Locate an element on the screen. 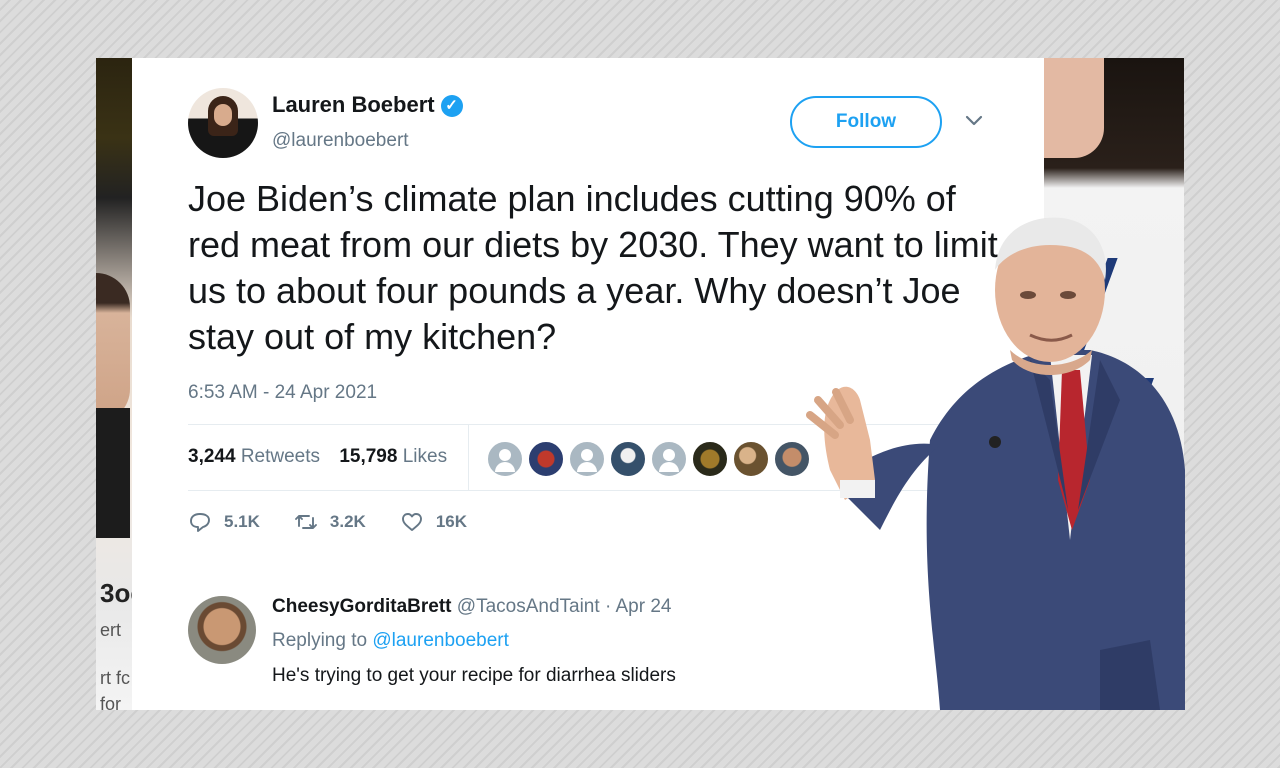 The width and height of the screenshot is (1280, 768). reply-button: 5.1K is located at coordinates (224, 522).